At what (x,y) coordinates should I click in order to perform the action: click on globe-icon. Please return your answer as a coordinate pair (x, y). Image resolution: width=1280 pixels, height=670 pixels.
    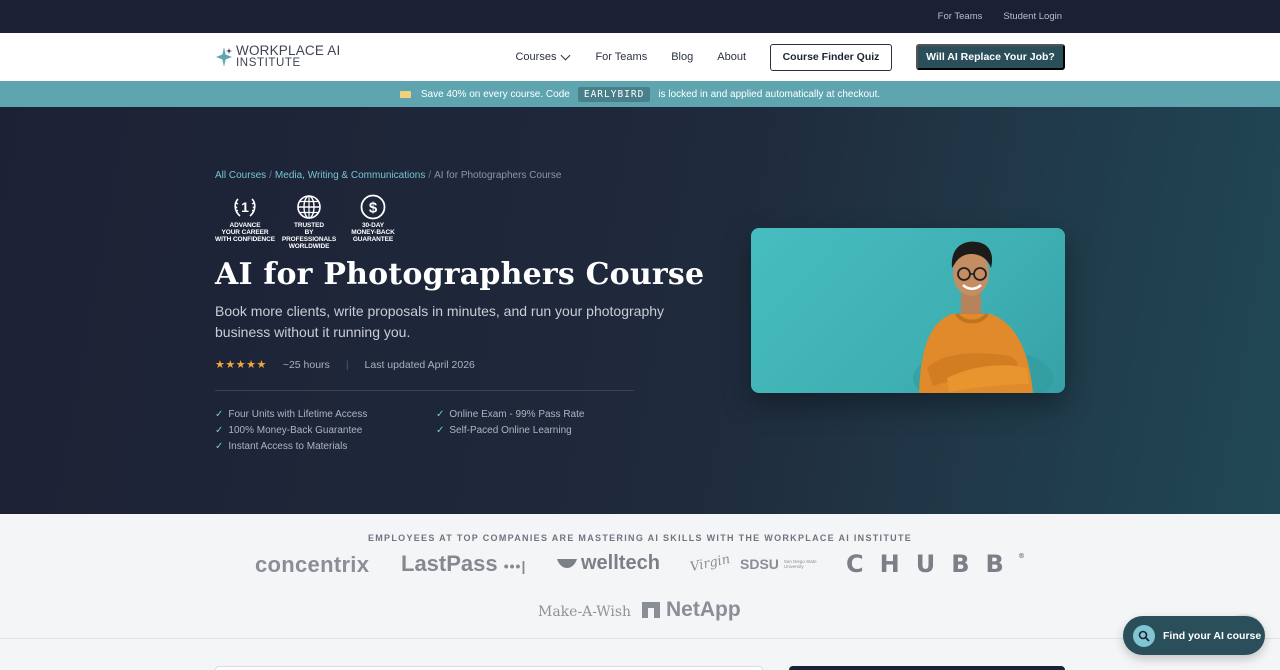
    Looking at the image, I should click on (309, 207).